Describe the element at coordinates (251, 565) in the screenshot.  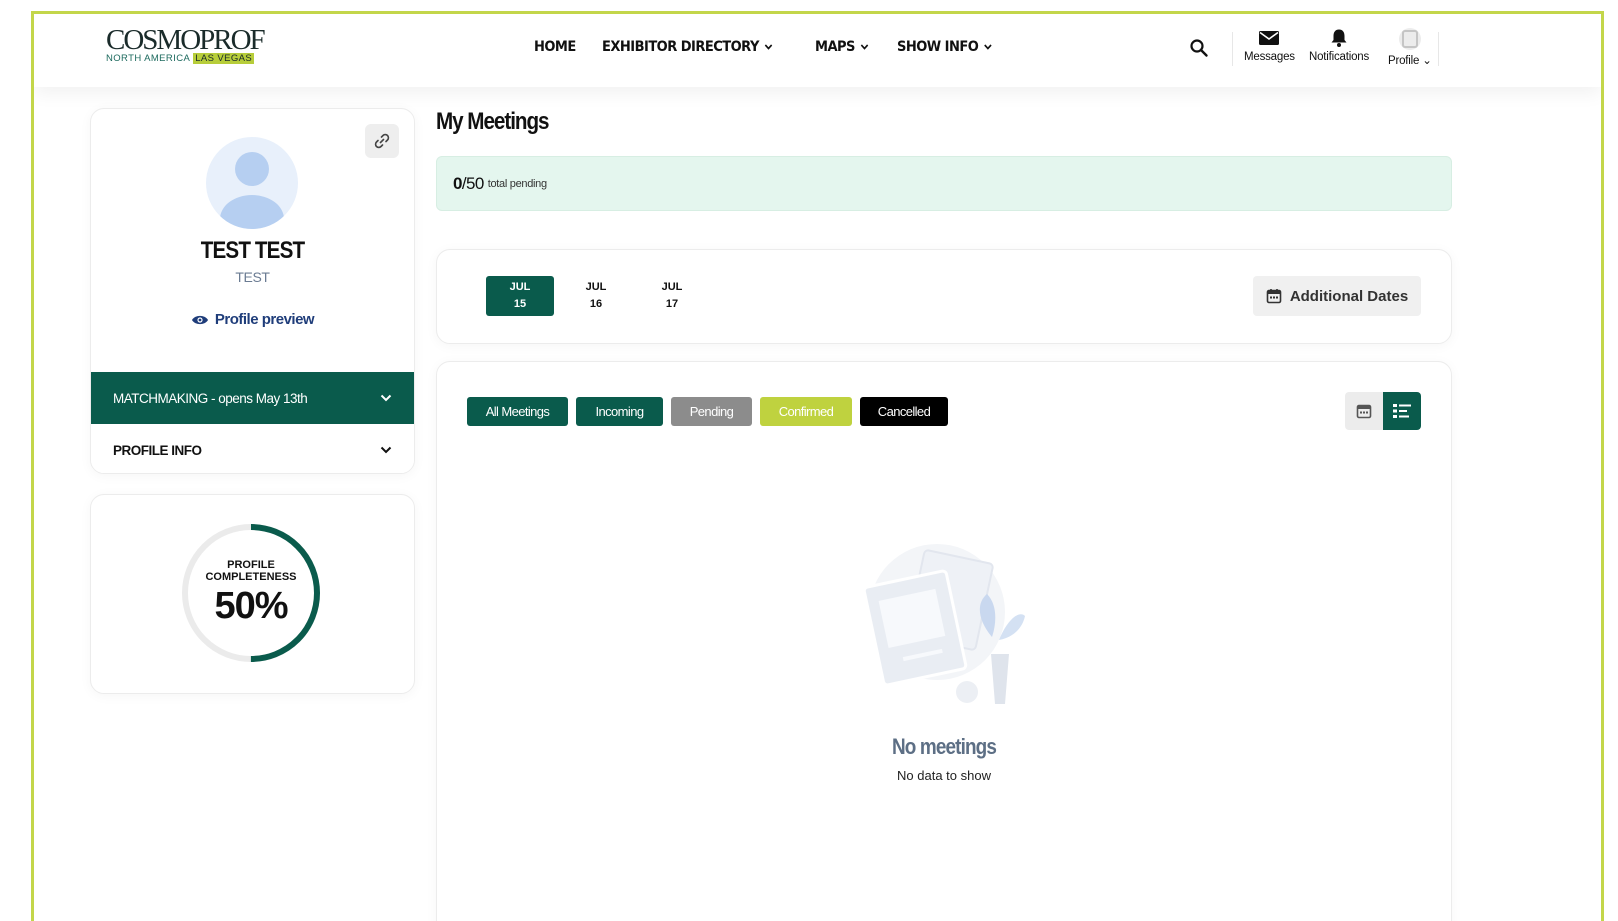
I see `completeness-label-line1: PROFILE` at that location.